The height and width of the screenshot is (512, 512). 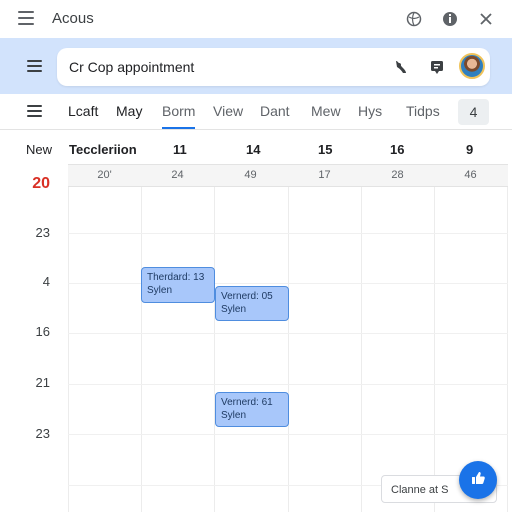 What do you see at coordinates (83, 111) in the screenshot?
I see `tab-lcaft: Lcaft` at bounding box center [83, 111].